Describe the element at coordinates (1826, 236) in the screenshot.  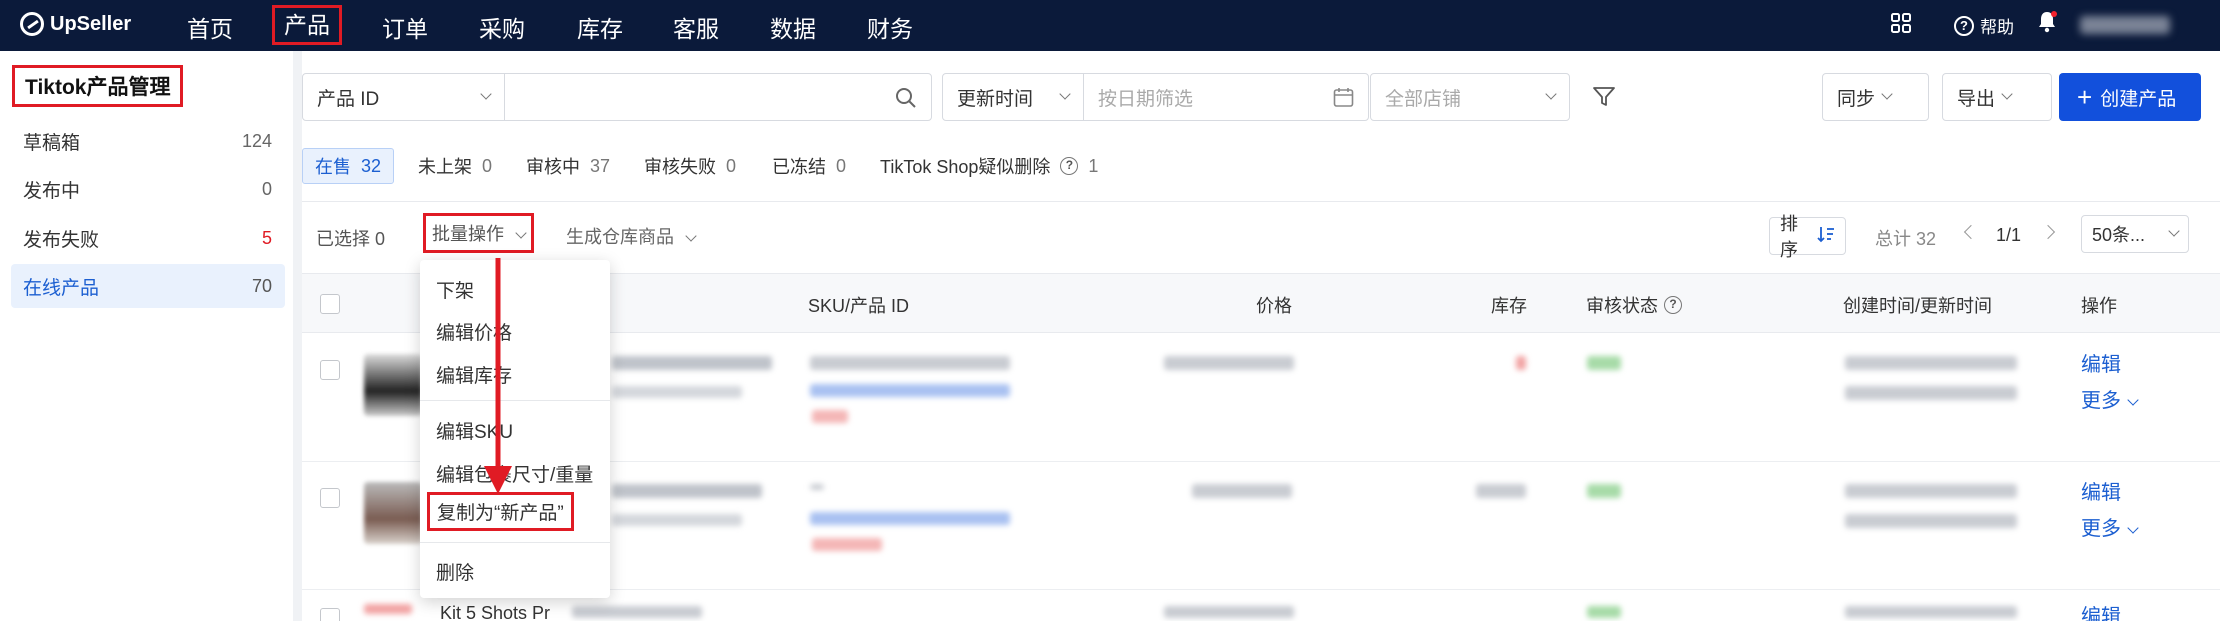
I see `sort-icon` at that location.